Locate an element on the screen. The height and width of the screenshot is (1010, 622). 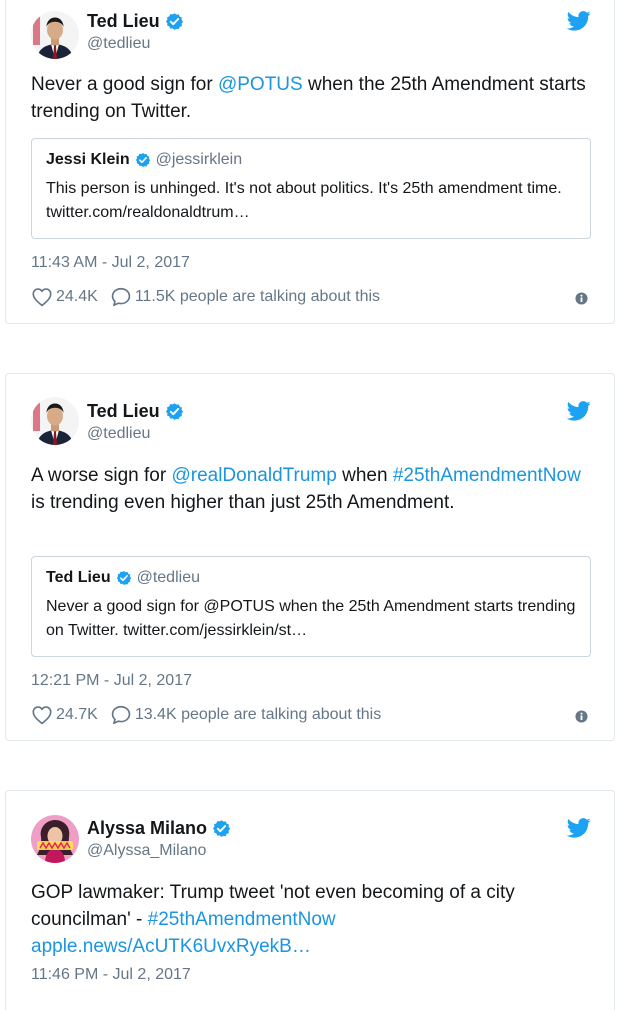
alyssa-avatar is located at coordinates (55, 839).